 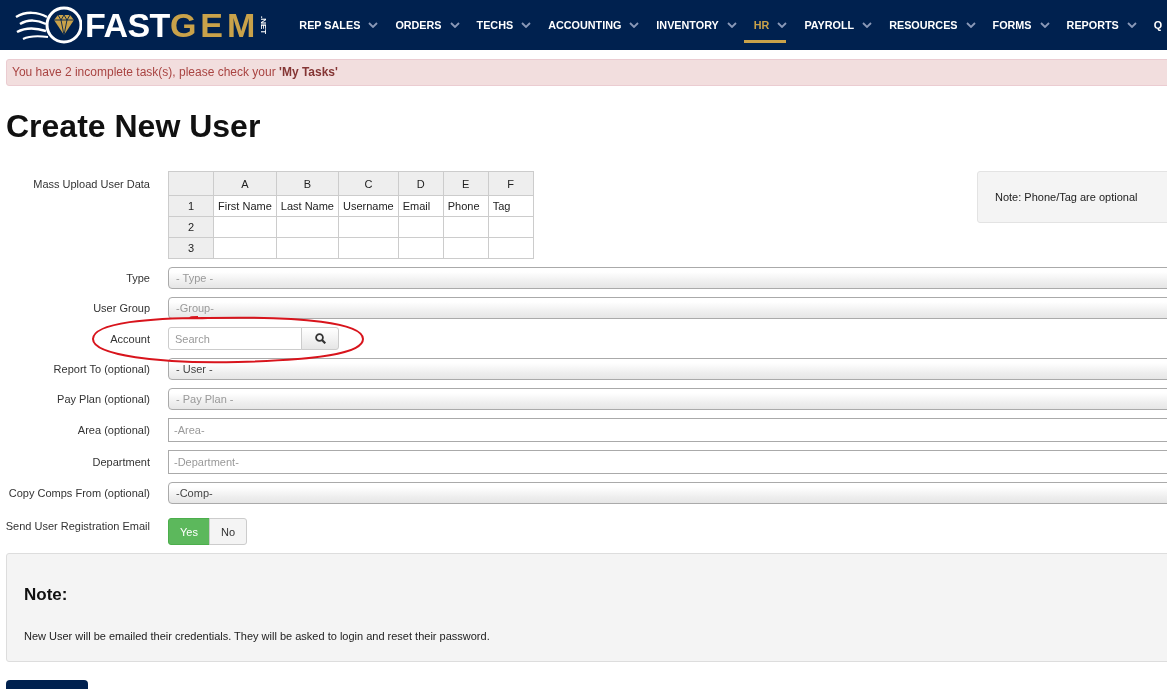 What do you see at coordinates (1100, 25) in the screenshot?
I see `nav-menu-item: REPORTS` at bounding box center [1100, 25].